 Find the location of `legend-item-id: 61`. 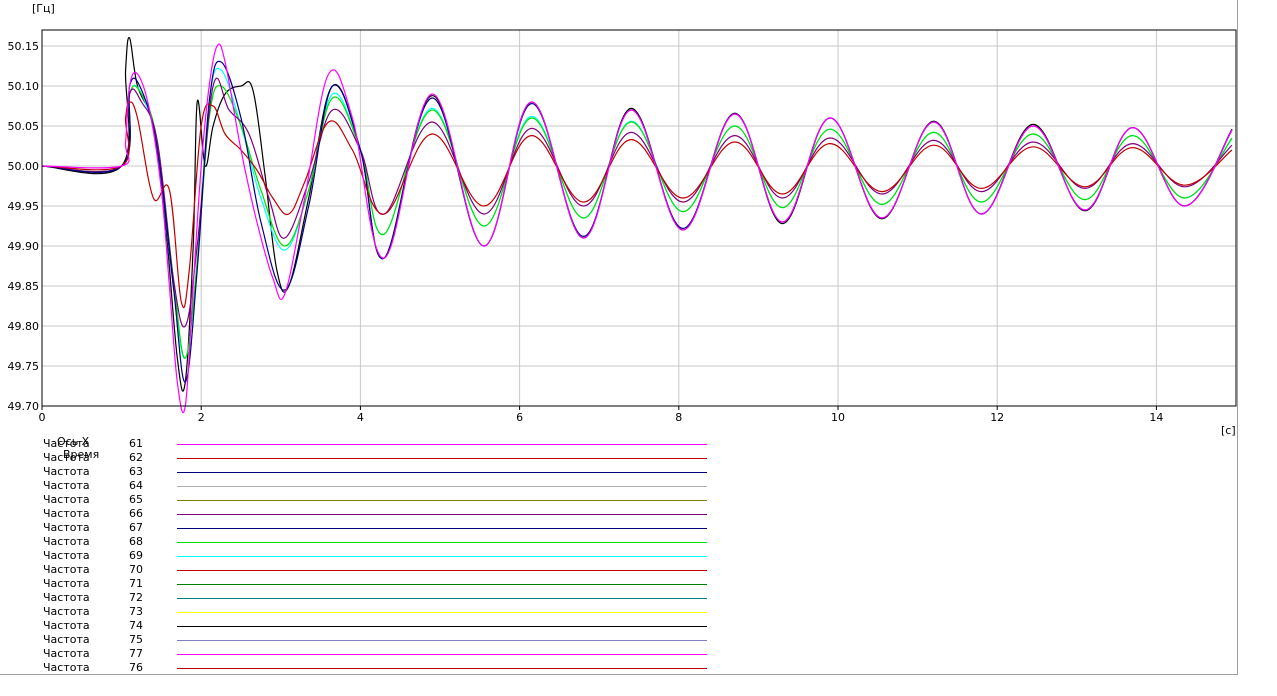

legend-item-id: 61 is located at coordinates (136, 443).